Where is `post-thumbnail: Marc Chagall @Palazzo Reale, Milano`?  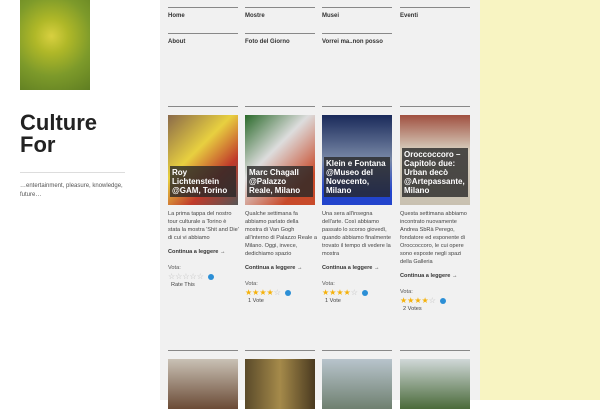 post-thumbnail: Marc Chagall @Palazzo Reale, Milano is located at coordinates (280, 160).